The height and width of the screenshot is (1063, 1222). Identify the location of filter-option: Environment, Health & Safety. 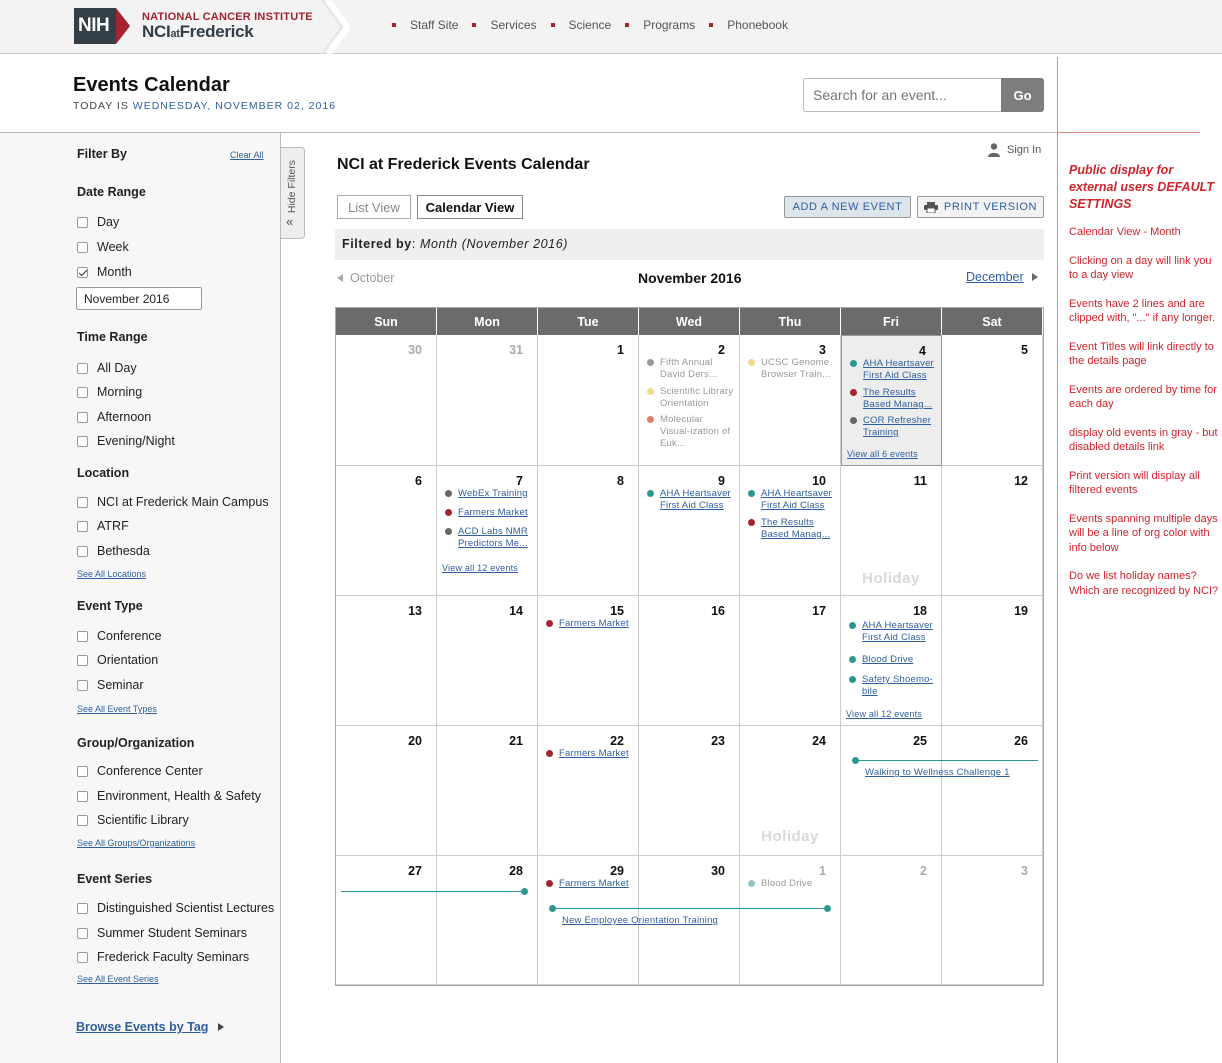
(169, 796).